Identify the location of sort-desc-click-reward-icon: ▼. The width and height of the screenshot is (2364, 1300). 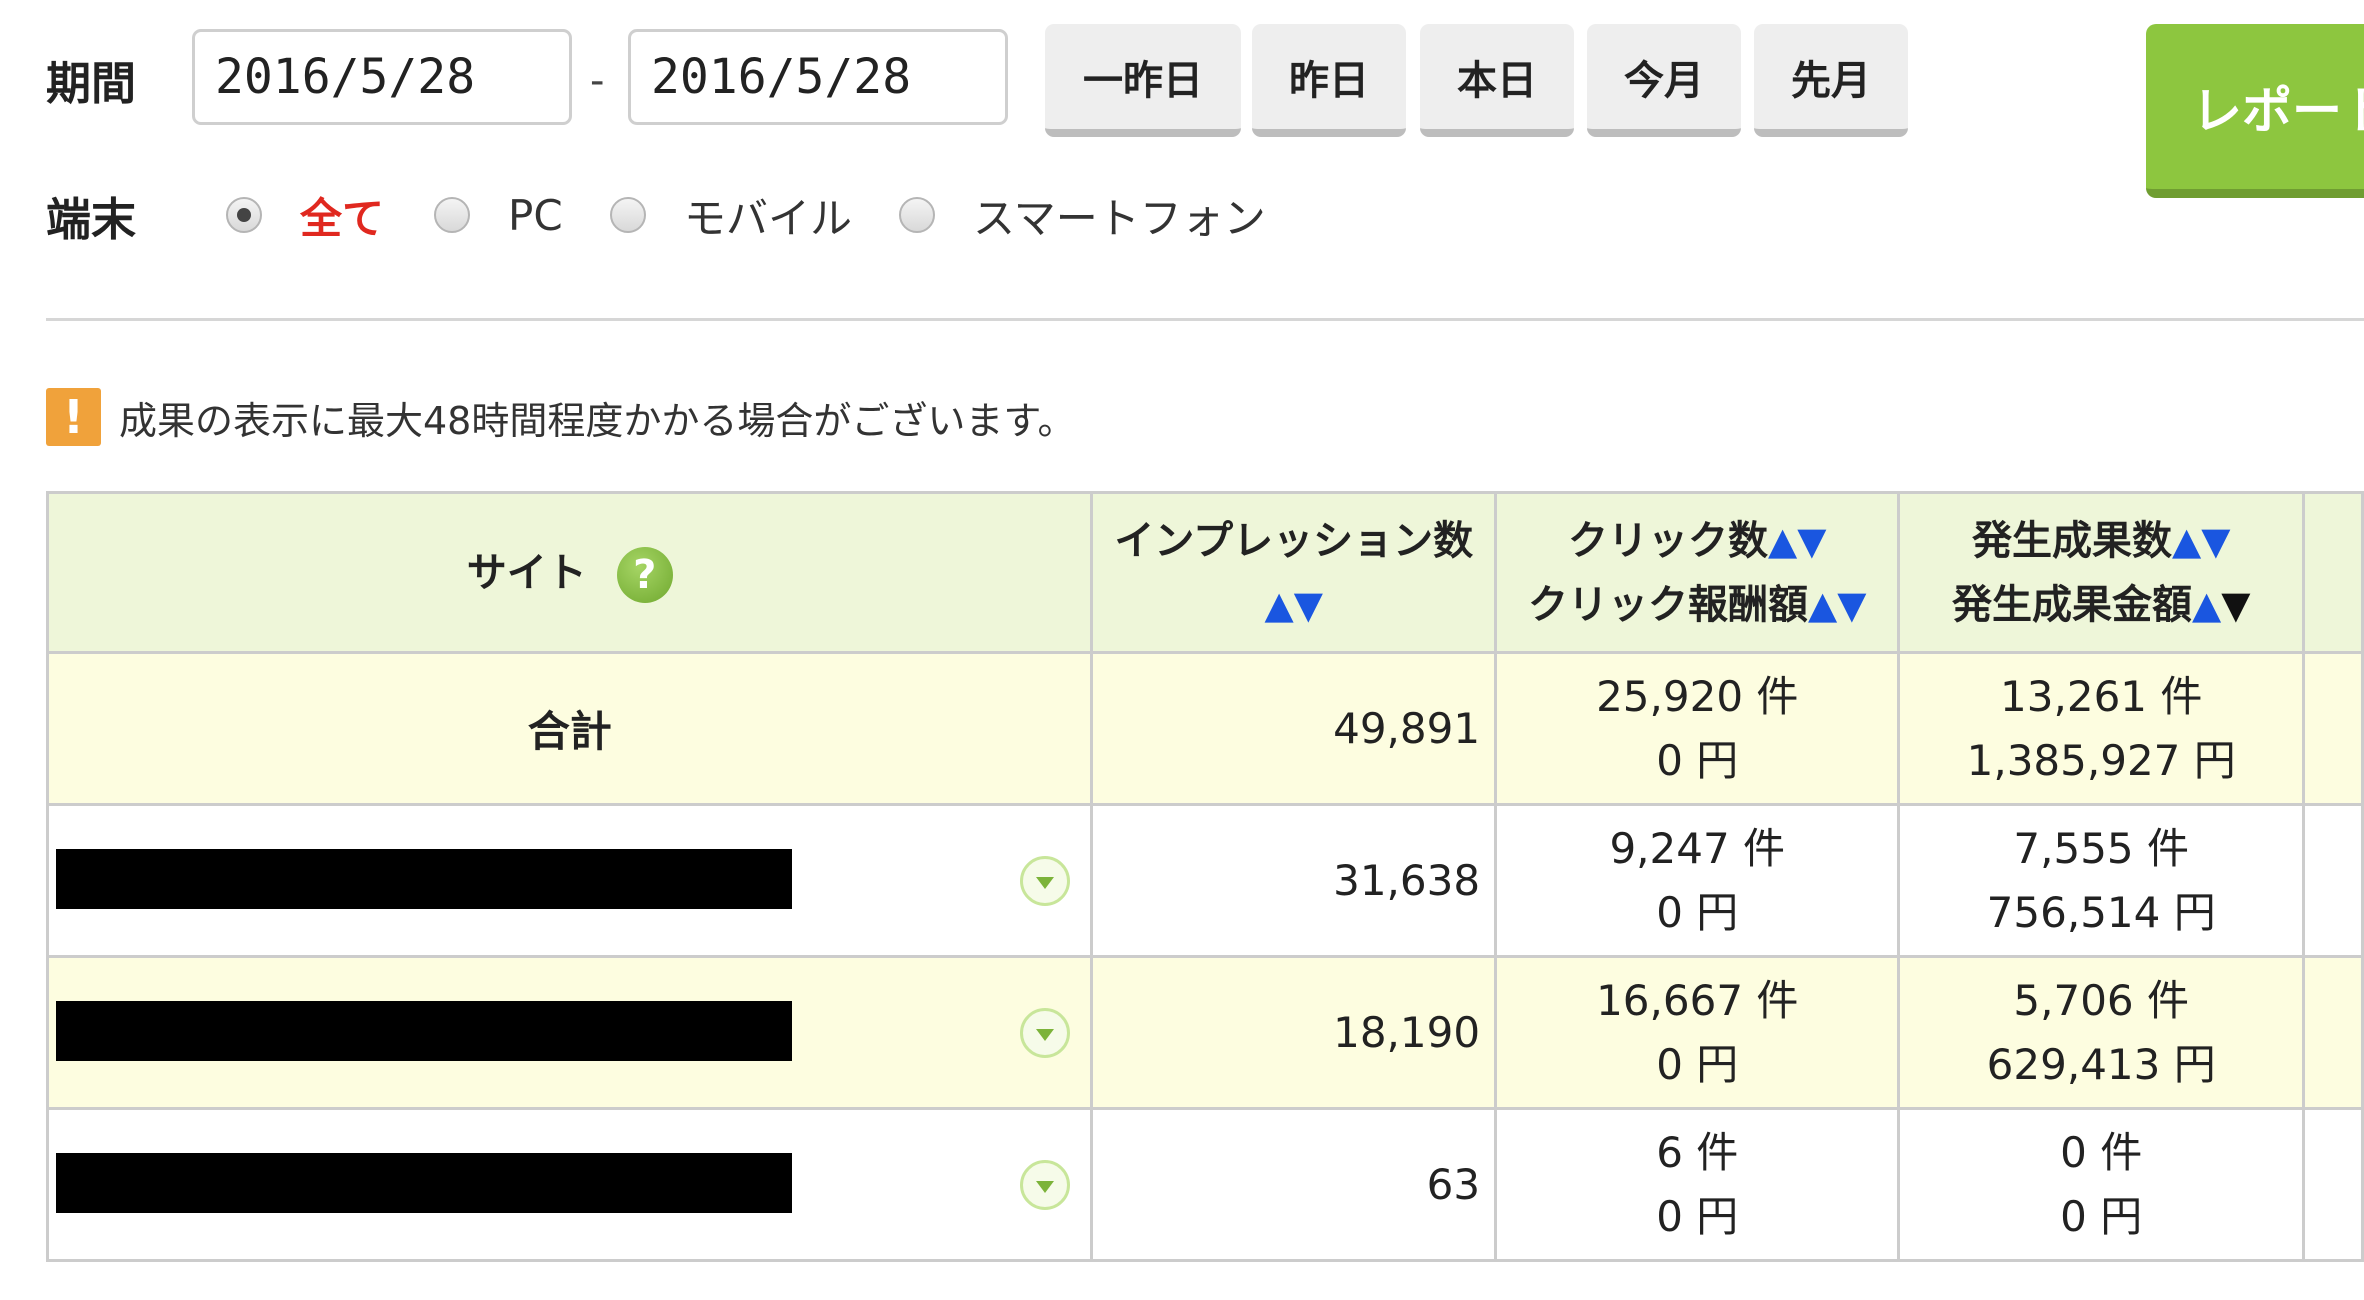
(1851, 605).